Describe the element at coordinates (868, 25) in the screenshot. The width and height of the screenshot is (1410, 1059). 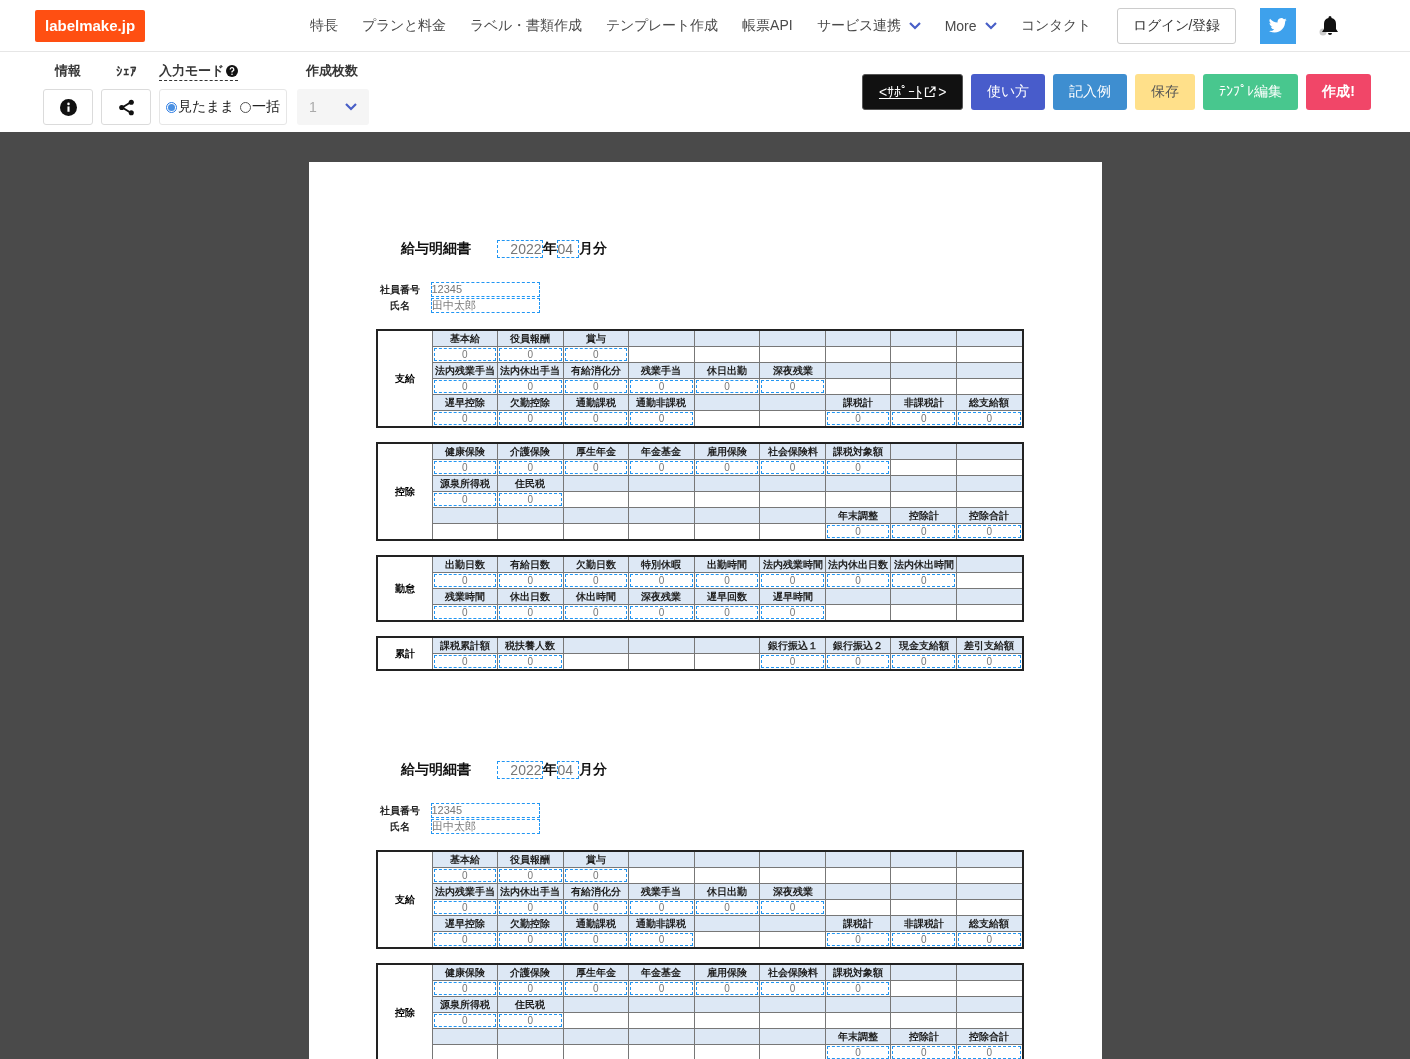
I see `nav-link: サービス連携` at that location.